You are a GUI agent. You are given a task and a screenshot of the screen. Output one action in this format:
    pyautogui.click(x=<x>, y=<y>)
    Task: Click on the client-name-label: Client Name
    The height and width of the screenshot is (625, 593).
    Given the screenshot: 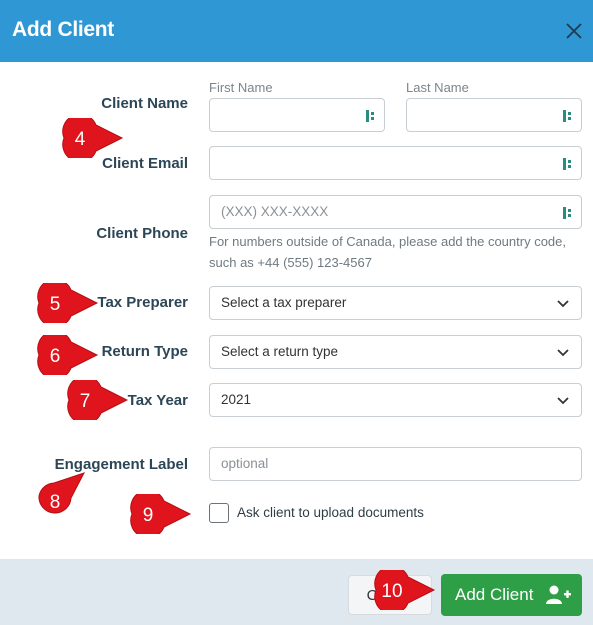 What is the action you would take?
    pyautogui.click(x=144, y=103)
    